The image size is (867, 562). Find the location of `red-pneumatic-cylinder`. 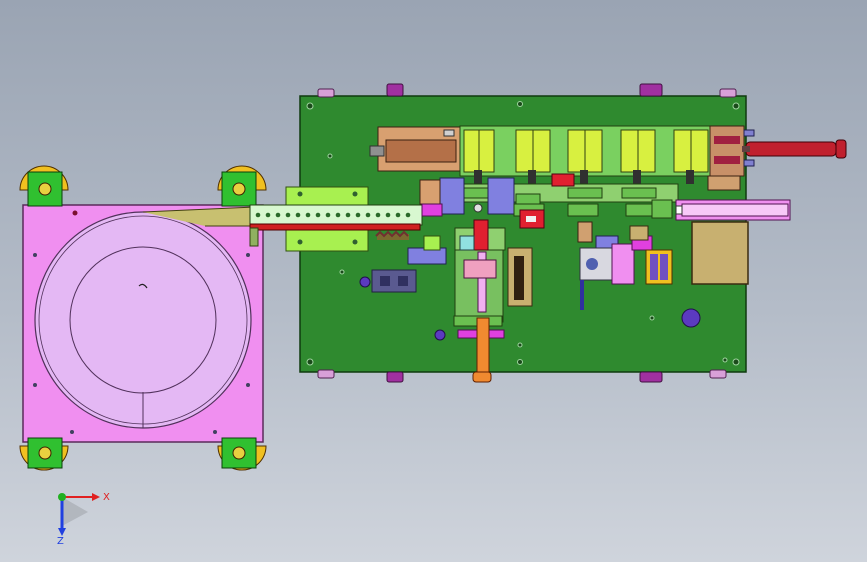

red-pneumatic-cylinder is located at coordinates (794, 149).